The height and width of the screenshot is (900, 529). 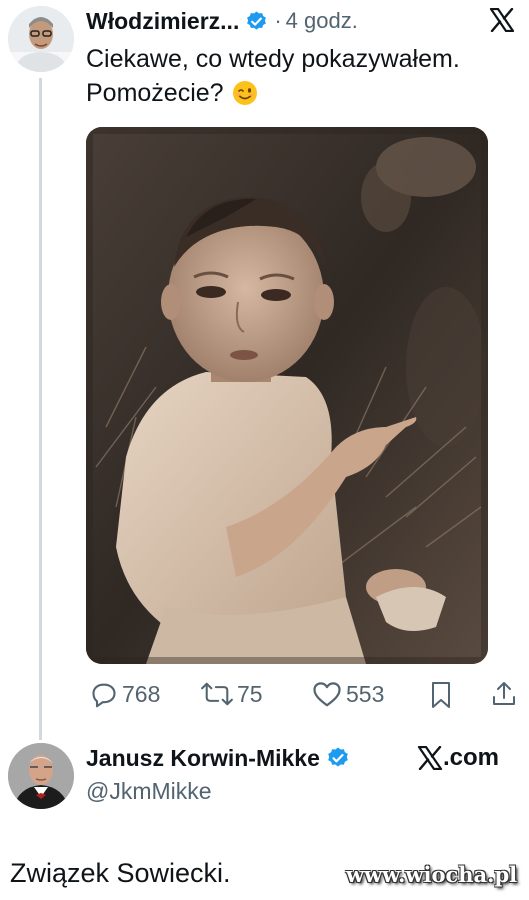 What do you see at coordinates (245, 93) in the screenshot?
I see `winking-emoji-icon` at bounding box center [245, 93].